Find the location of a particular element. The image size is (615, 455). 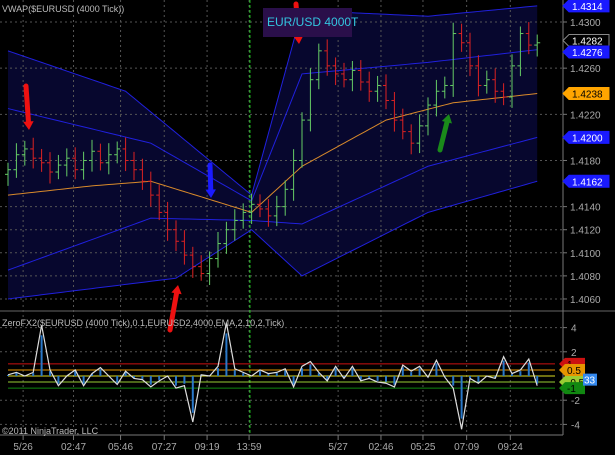

y-tick-label: 1.4100 is located at coordinates (585, 254).